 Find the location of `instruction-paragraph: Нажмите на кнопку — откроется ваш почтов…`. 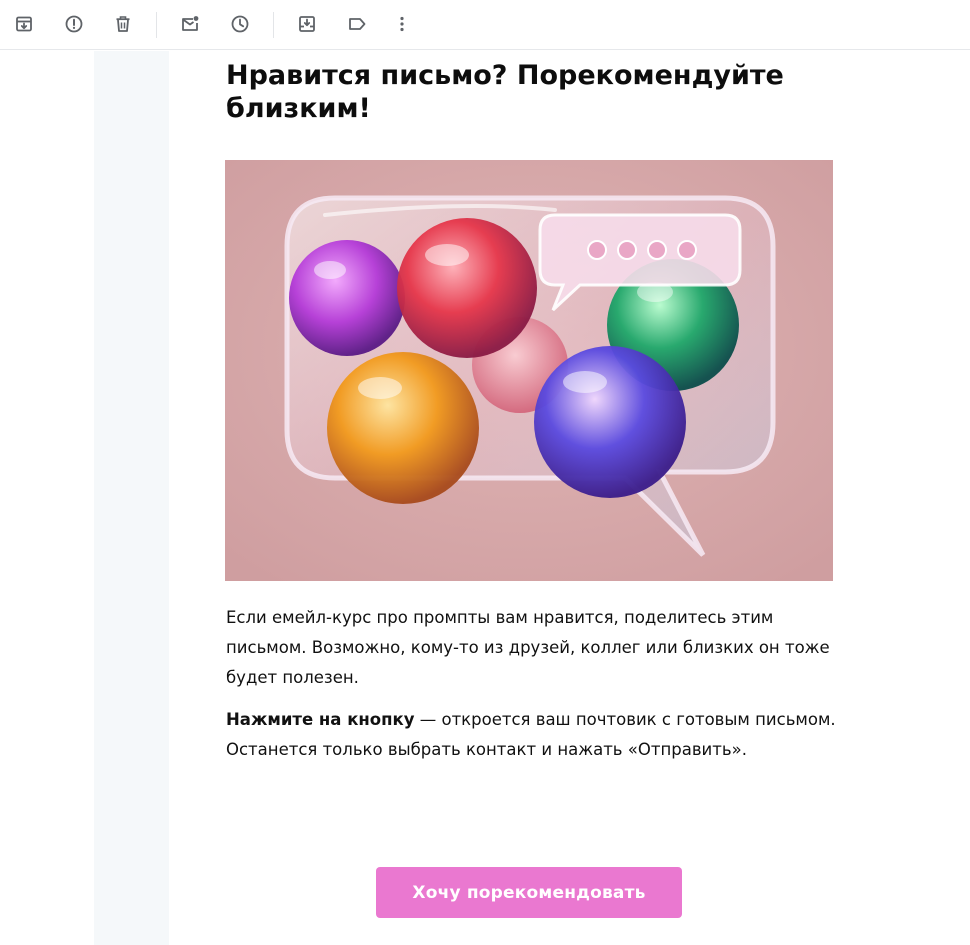

instruction-paragraph: Нажмите на кнопку — откроется ваш почтов… is located at coordinates (531, 735).